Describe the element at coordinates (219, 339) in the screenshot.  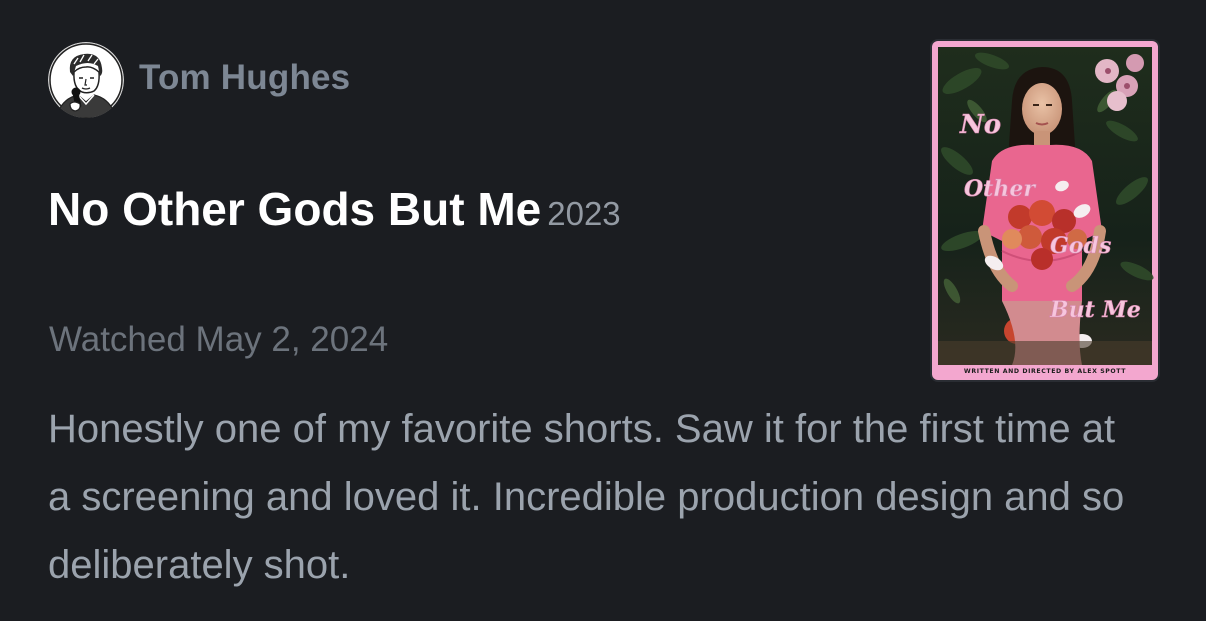
I see `watched-date: Watched May 2, 2024` at that location.